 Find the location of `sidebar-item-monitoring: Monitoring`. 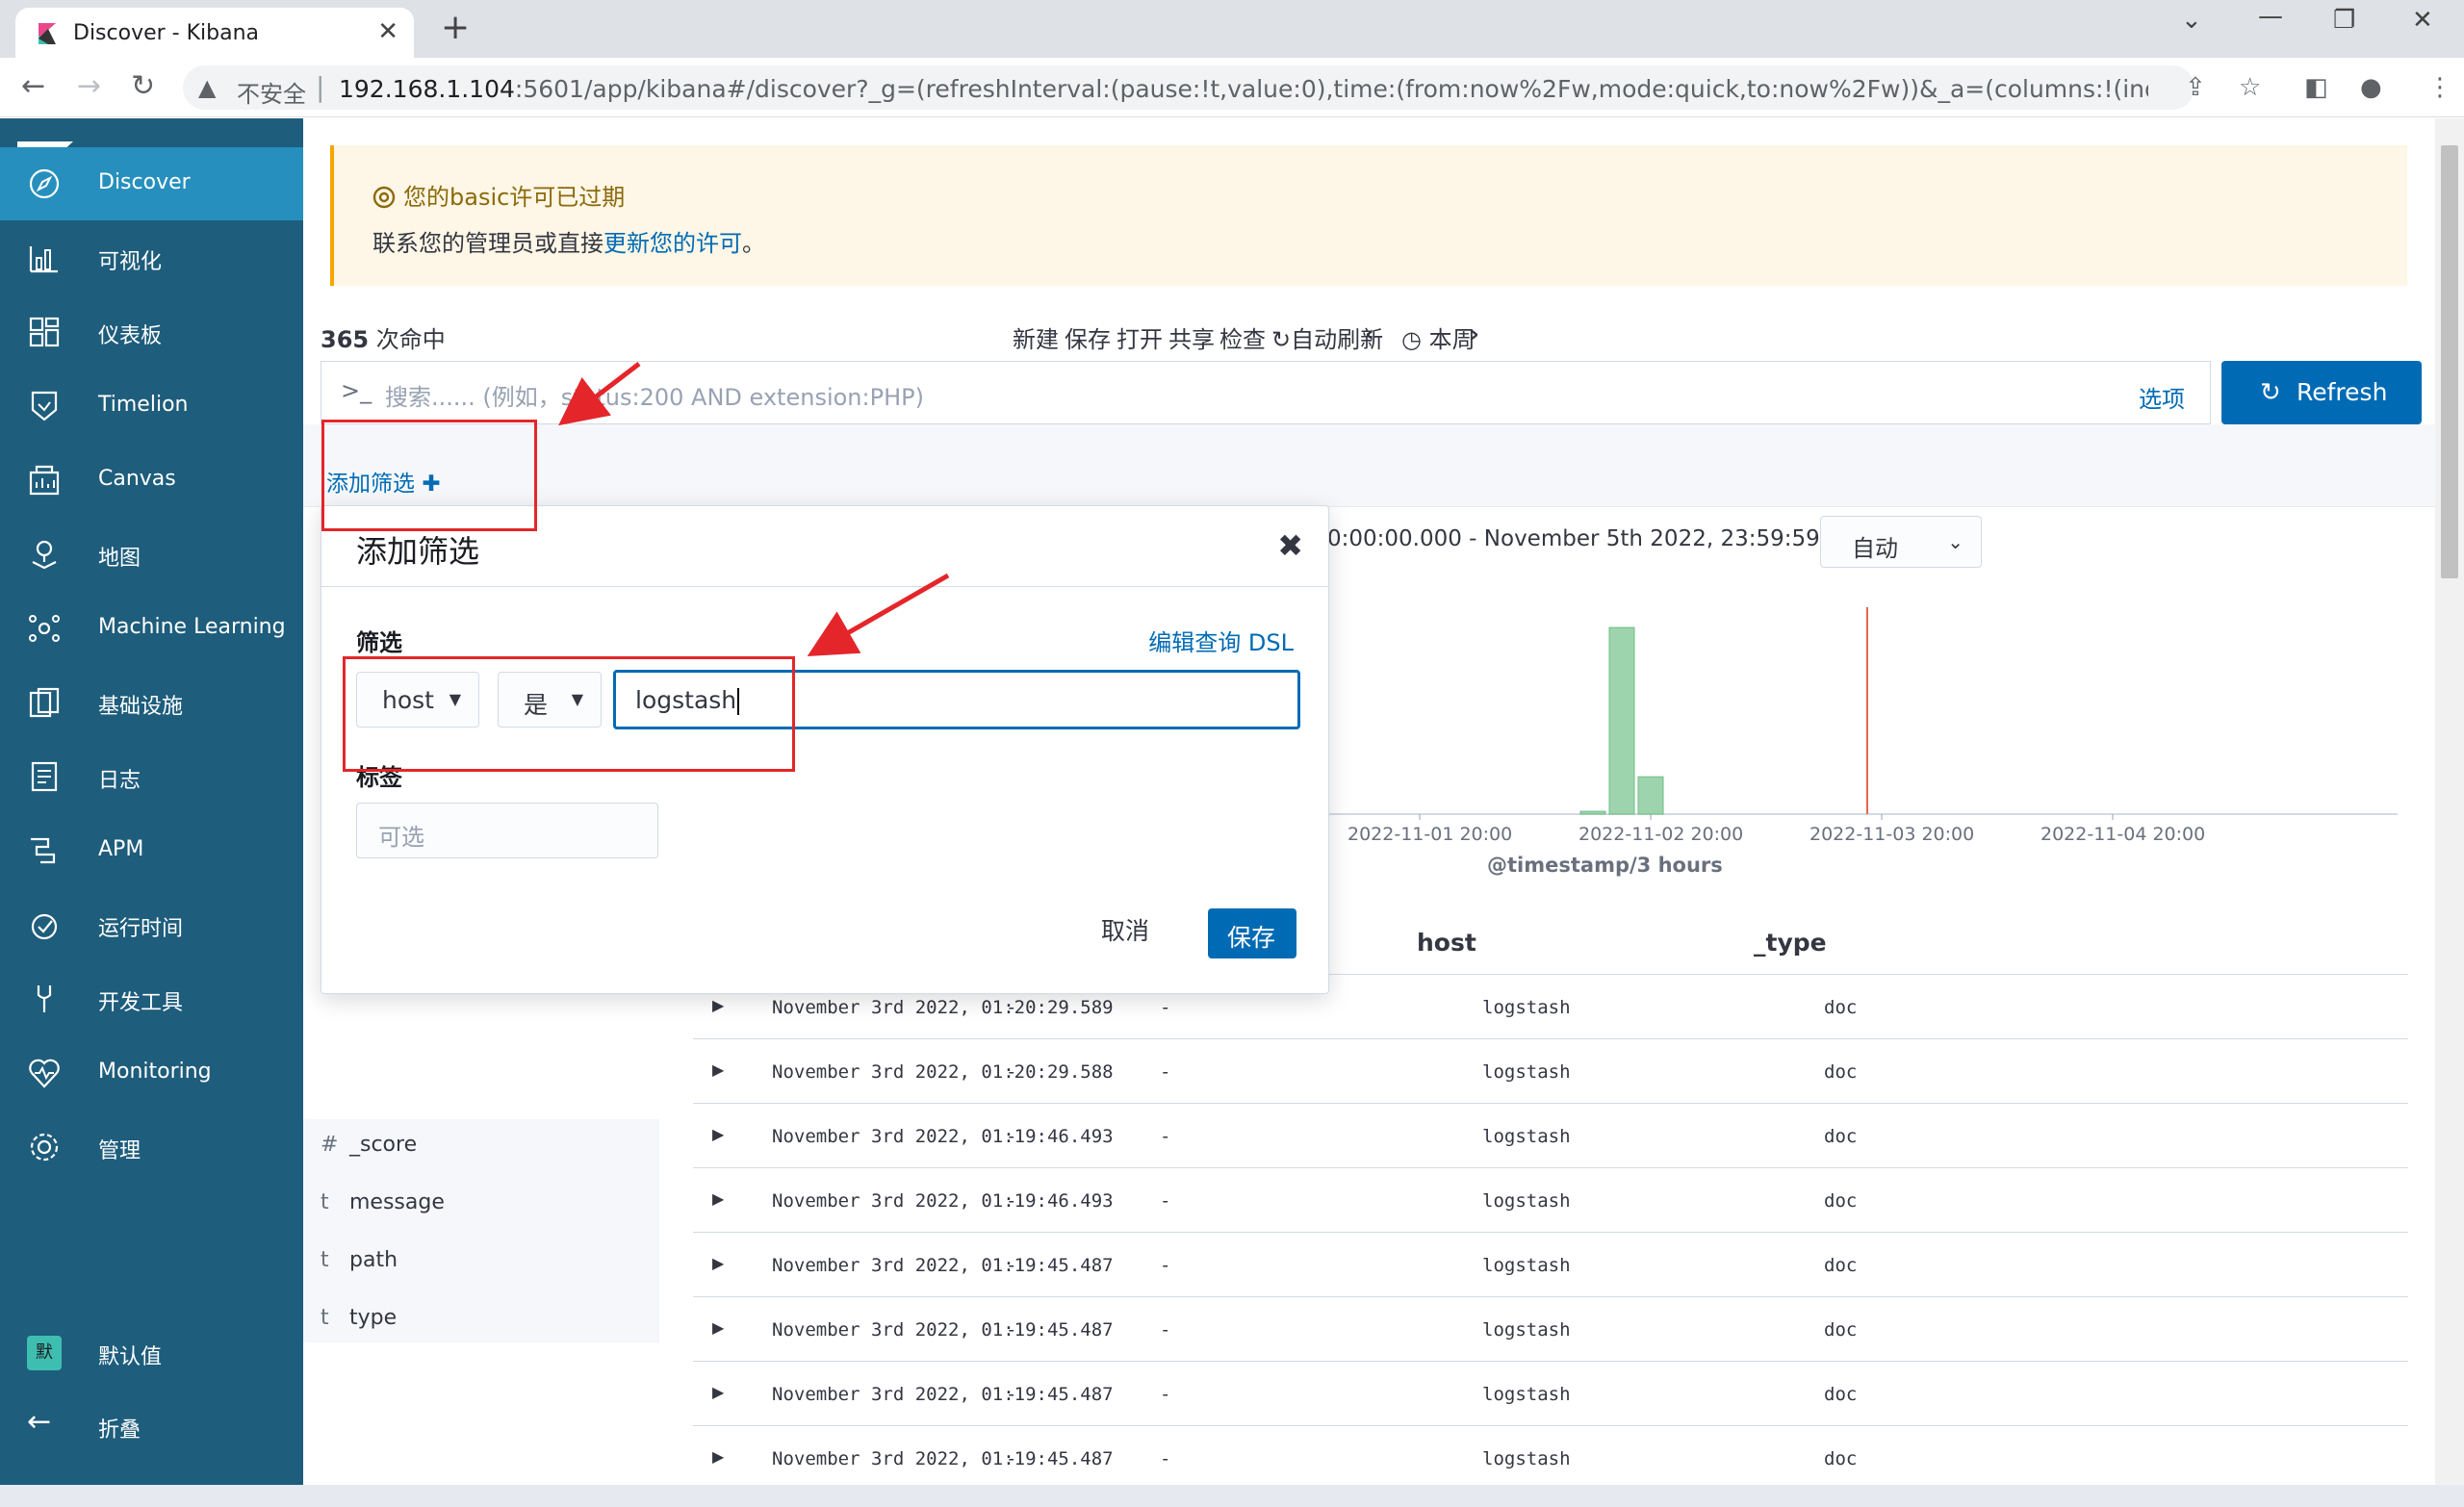

sidebar-item-monitoring: Monitoring is located at coordinates (151, 1073).